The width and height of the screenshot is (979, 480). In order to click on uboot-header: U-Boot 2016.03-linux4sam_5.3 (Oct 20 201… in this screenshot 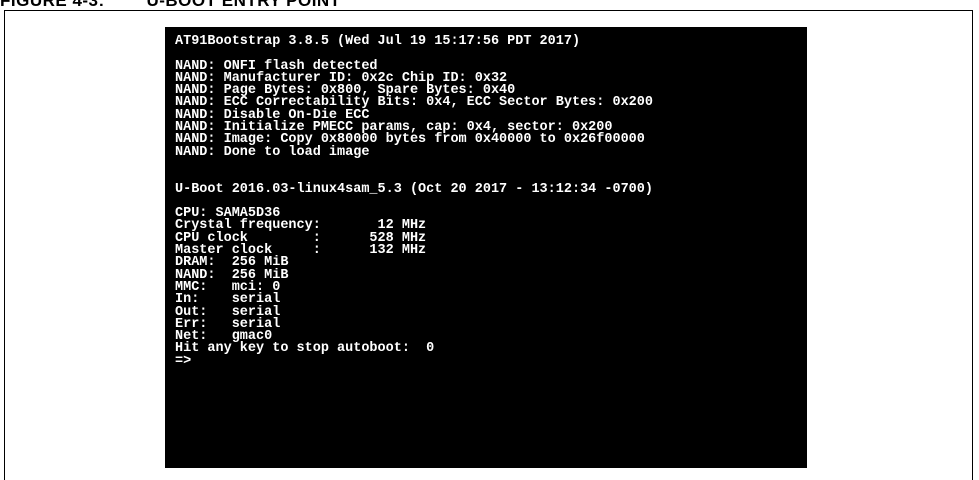, I will do `click(414, 189)`.